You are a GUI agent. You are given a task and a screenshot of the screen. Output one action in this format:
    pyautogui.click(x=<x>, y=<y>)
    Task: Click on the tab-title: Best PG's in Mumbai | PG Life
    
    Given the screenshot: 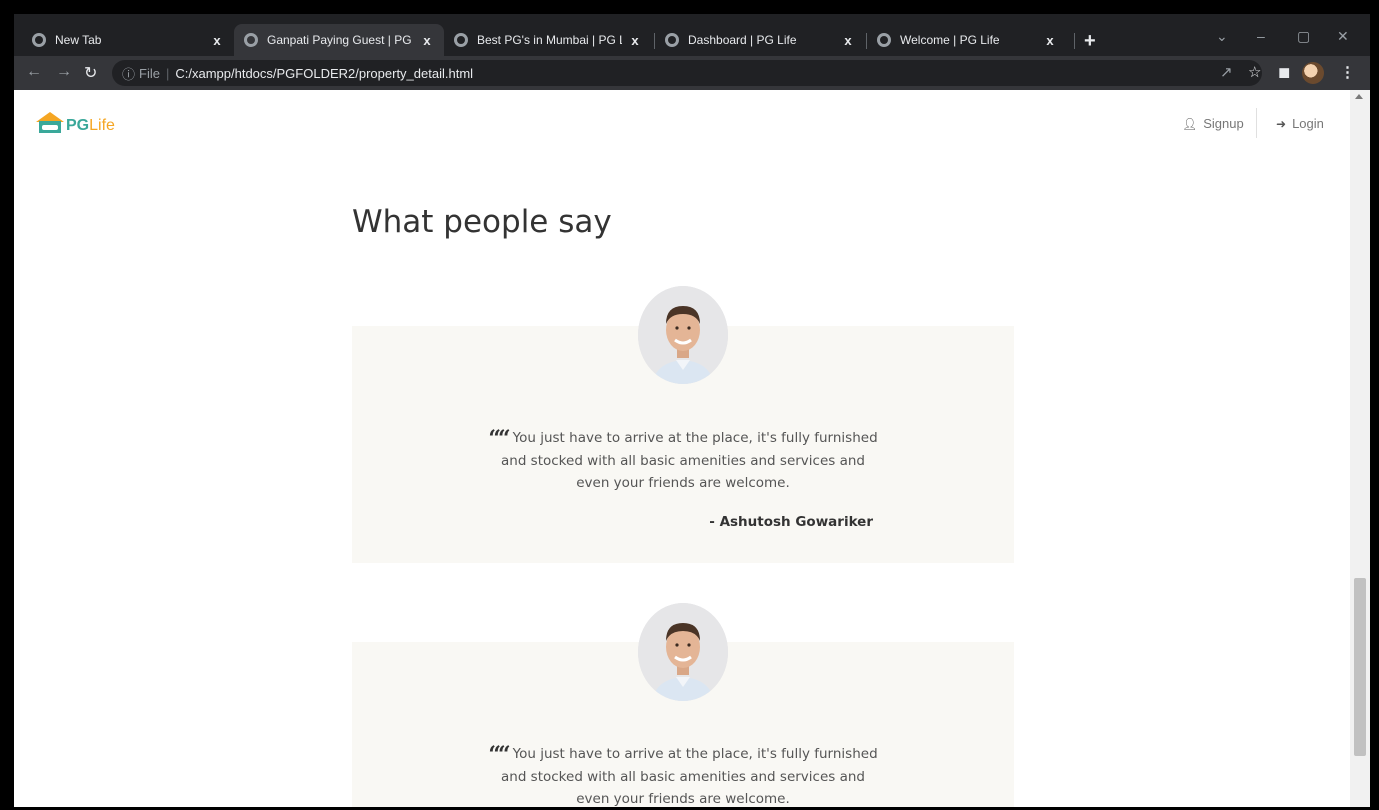 What is the action you would take?
    pyautogui.click(x=549, y=40)
    